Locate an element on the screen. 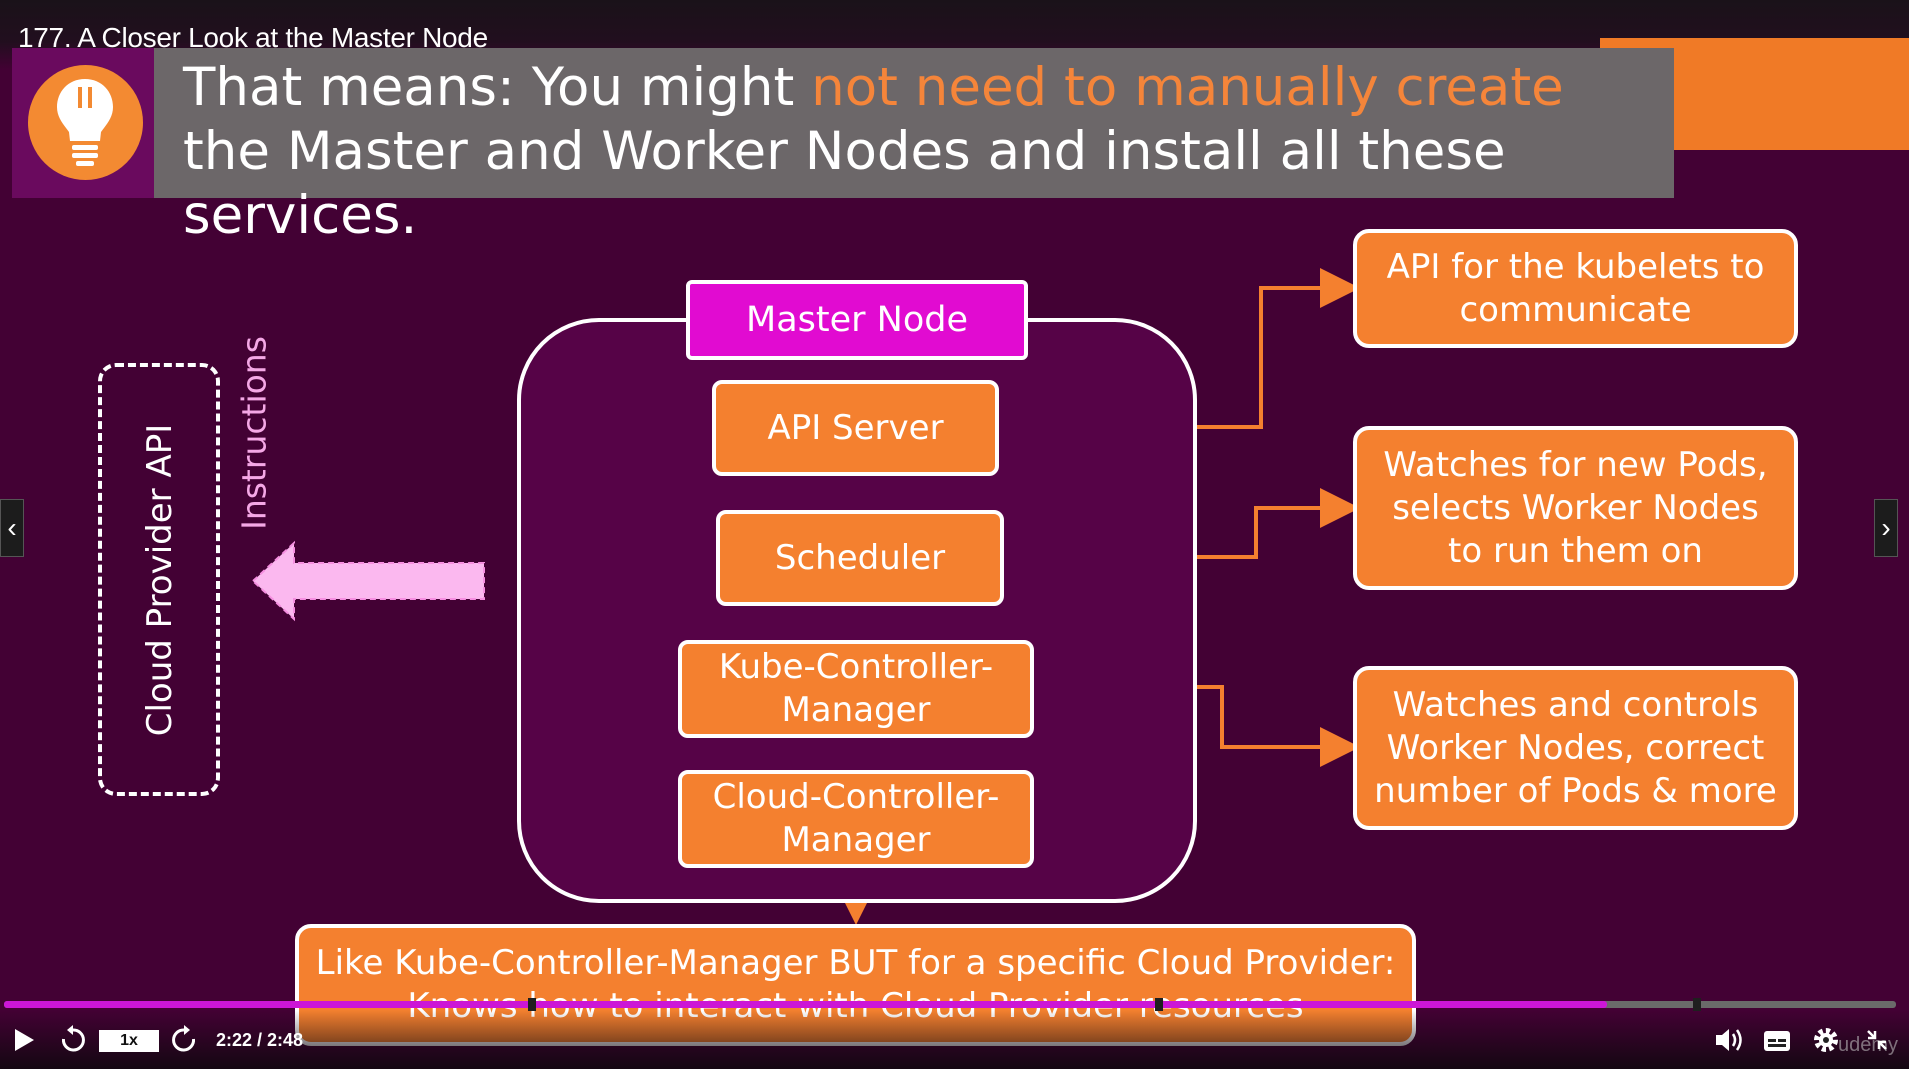 The image size is (1909, 1069). next-lecture-button: › is located at coordinates (1886, 528).